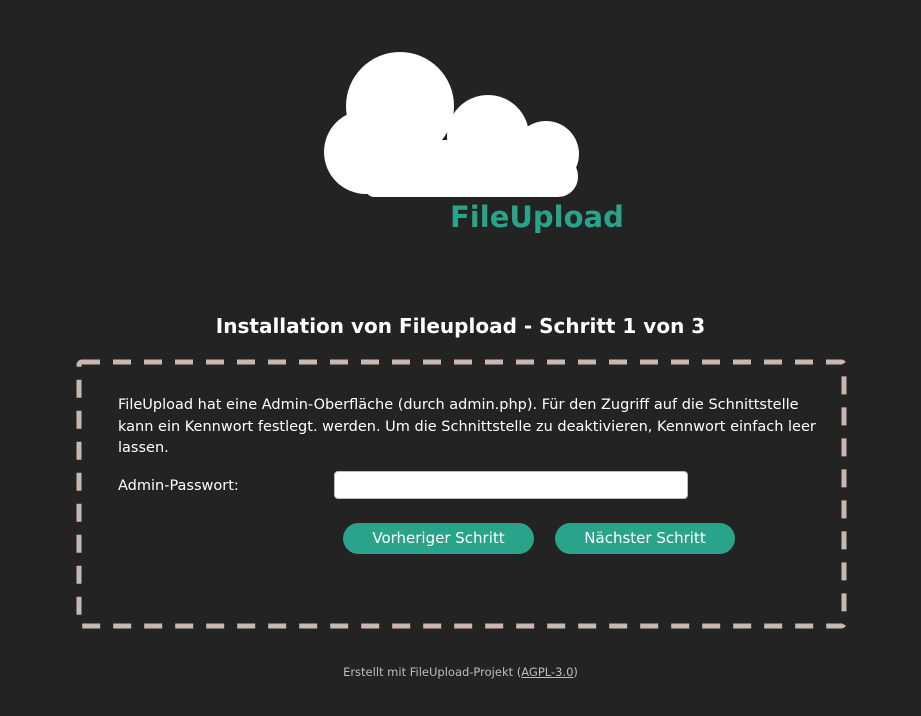 This screenshot has height=716, width=921. I want to click on admin-password-label: Admin-Passwort:, so click(178, 486).